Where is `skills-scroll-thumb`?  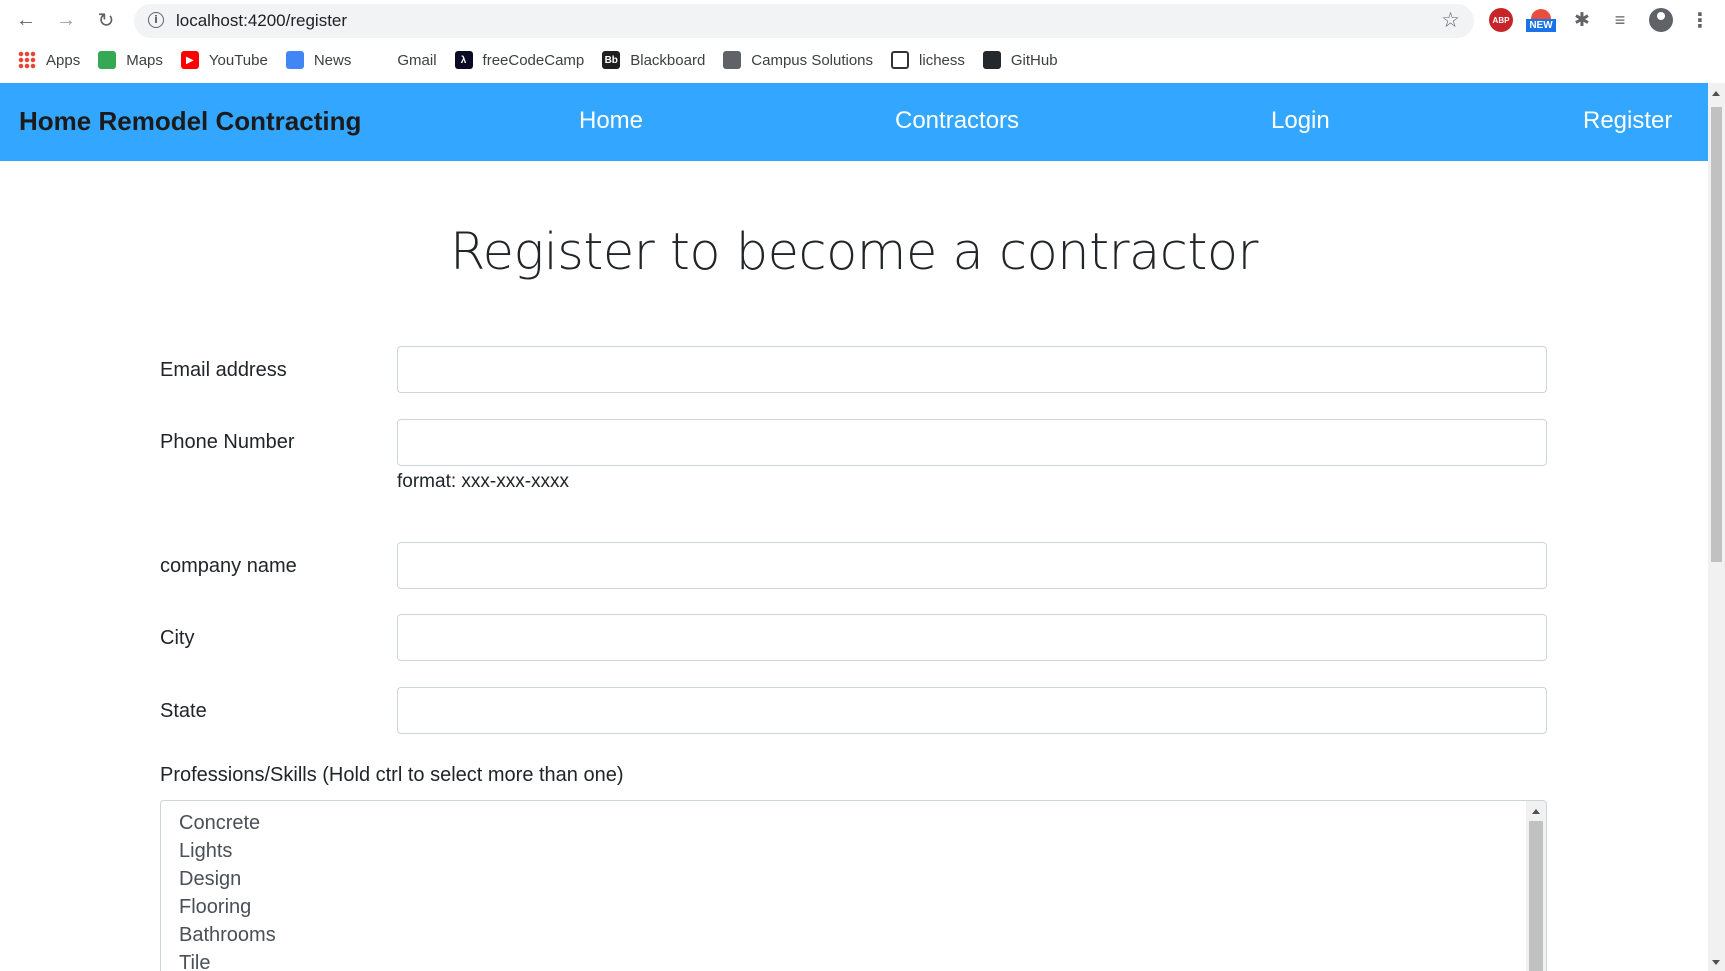 skills-scroll-thumb is located at coordinates (1536, 896).